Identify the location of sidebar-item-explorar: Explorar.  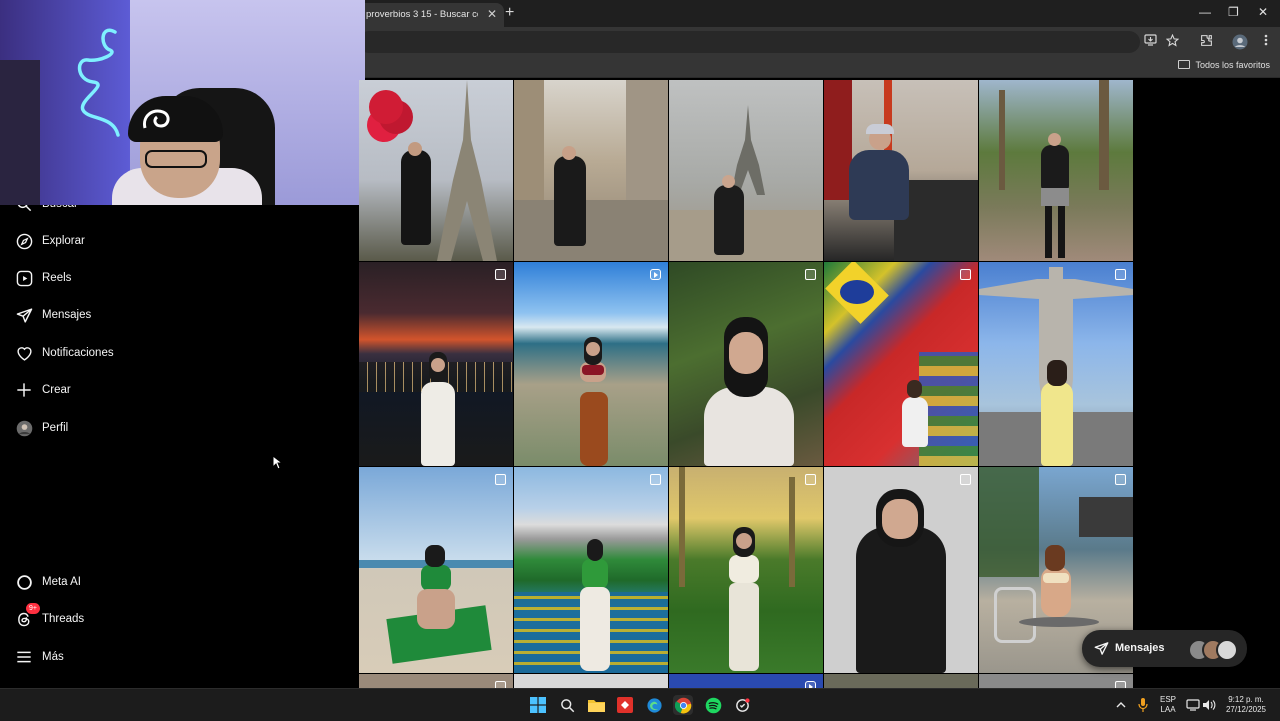
(49, 241).